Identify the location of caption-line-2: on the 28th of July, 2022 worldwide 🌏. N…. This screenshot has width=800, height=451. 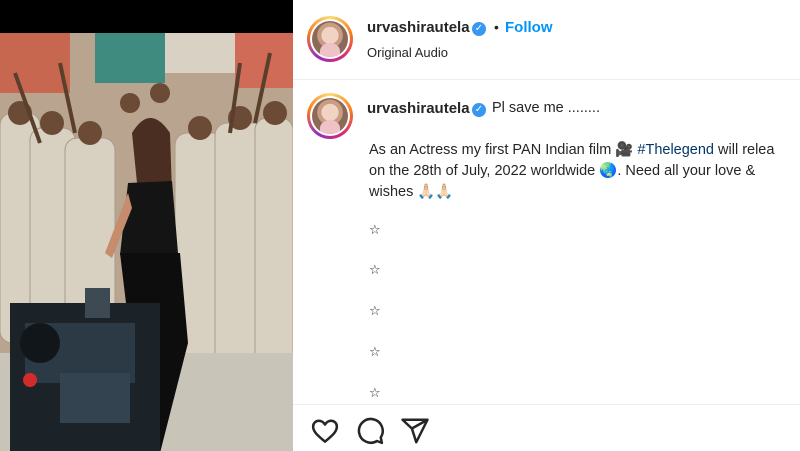
(562, 171).